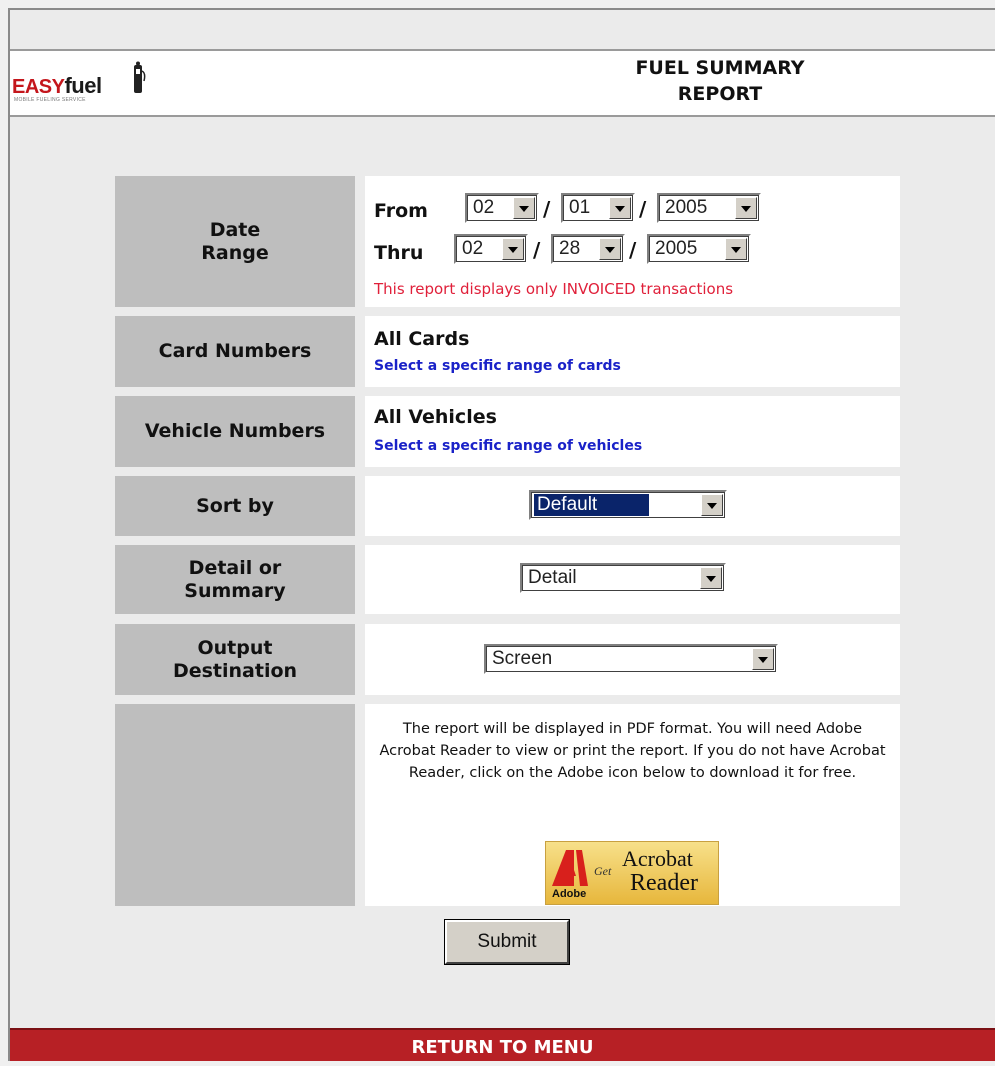 Image resolution: width=995 pixels, height=1066 pixels. What do you see at coordinates (235, 659) in the screenshot?
I see `output-destination-label: Output Destination` at bounding box center [235, 659].